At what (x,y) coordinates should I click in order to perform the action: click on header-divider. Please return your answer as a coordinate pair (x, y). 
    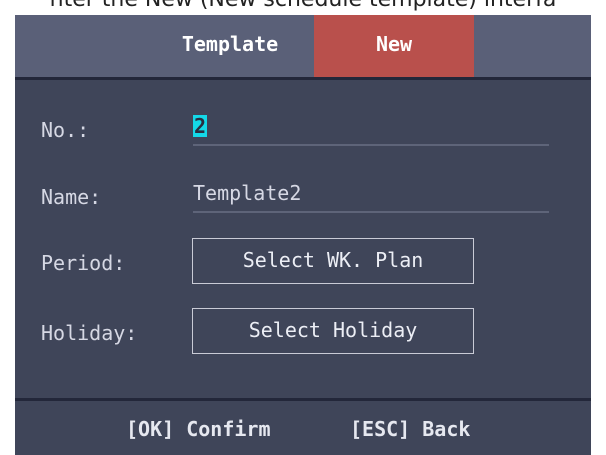
    Looking at the image, I should click on (303, 78).